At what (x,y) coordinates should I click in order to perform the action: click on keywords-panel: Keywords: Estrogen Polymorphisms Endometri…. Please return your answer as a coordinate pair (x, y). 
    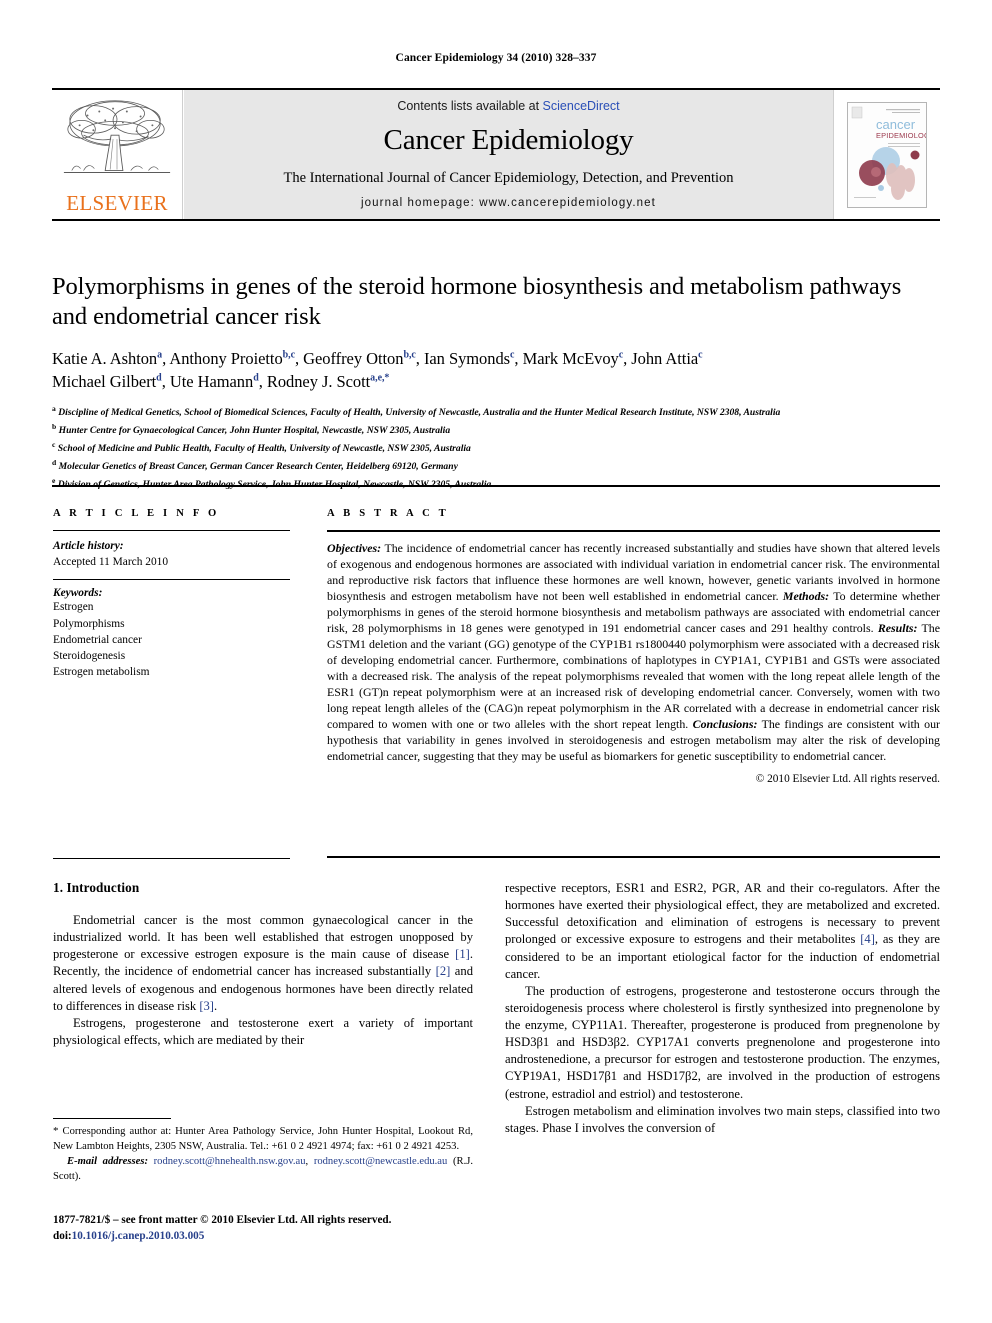
    Looking at the image, I should click on (171, 630).